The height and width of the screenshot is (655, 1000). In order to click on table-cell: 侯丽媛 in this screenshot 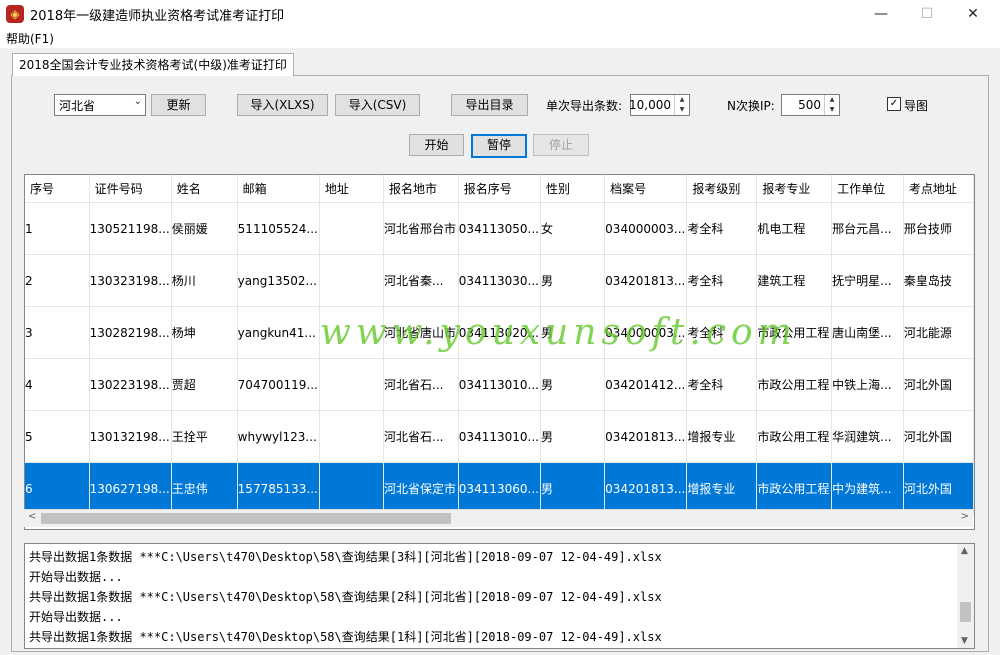, I will do `click(204, 228)`.